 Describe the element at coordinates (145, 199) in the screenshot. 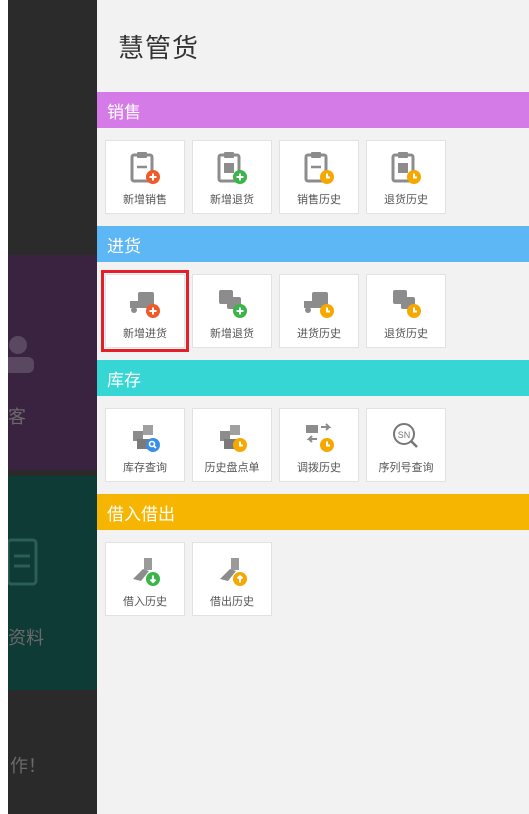

I see `tile-label: 新增销售` at that location.